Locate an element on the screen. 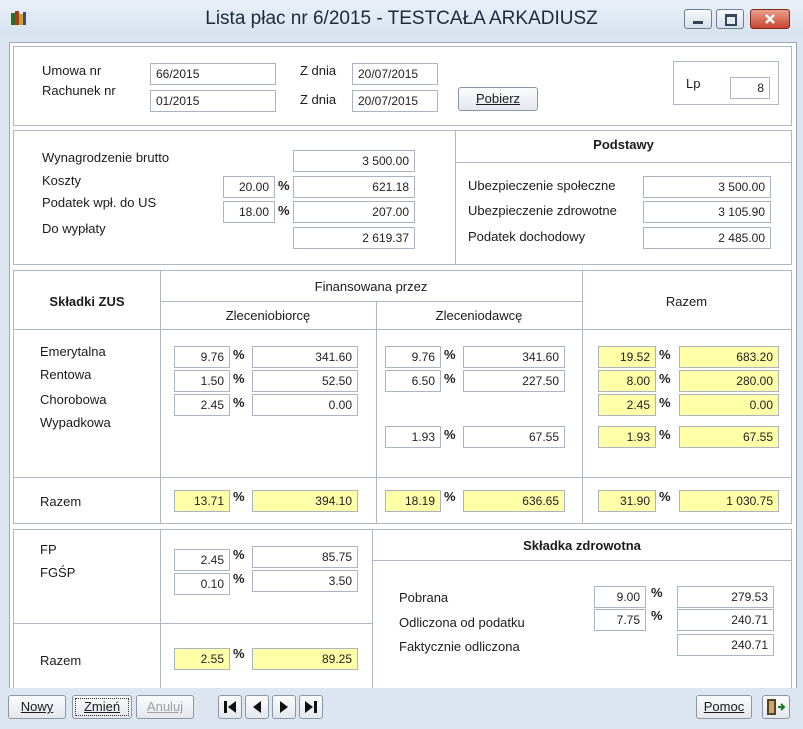  zus-total-zb-pct-field: 13.71 is located at coordinates (202, 501).